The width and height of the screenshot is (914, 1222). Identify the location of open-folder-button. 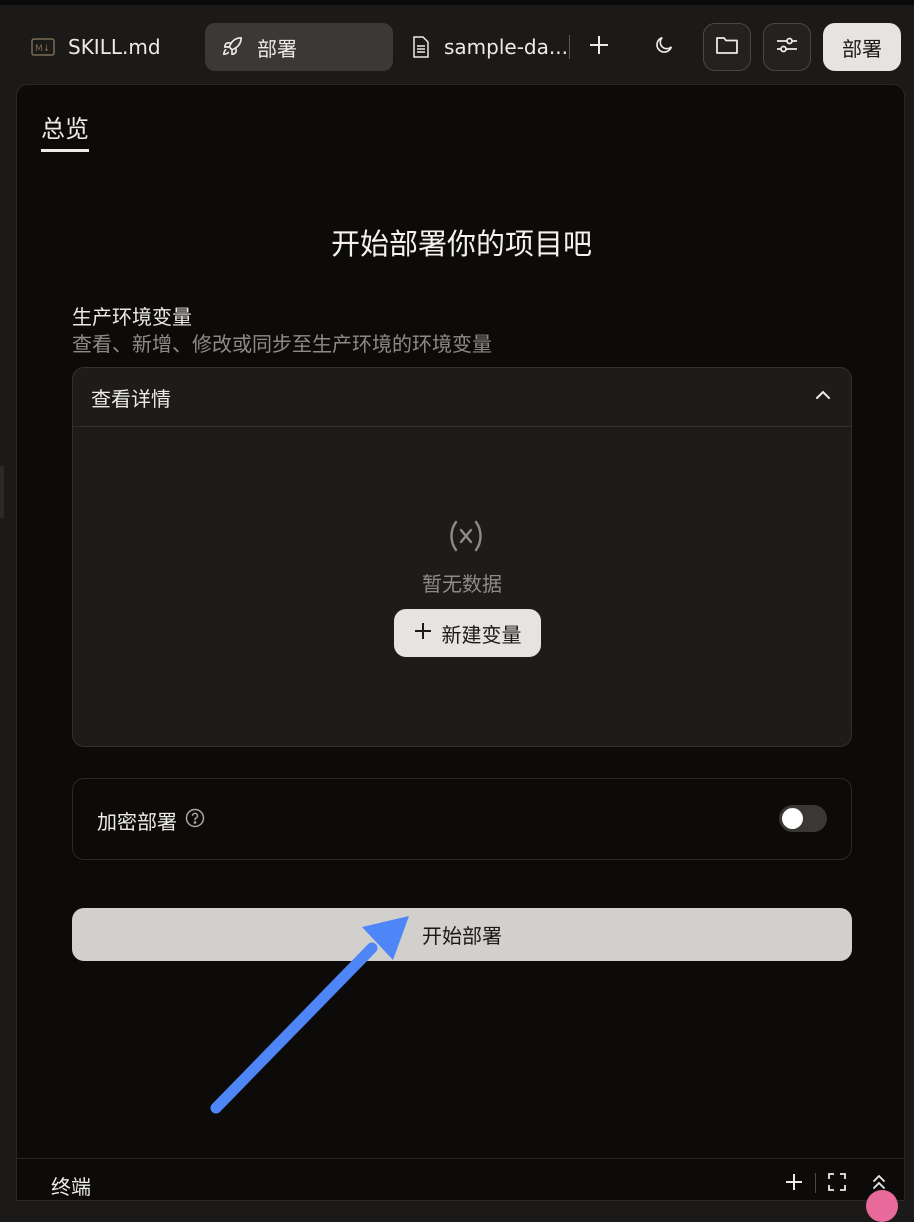
(727, 47).